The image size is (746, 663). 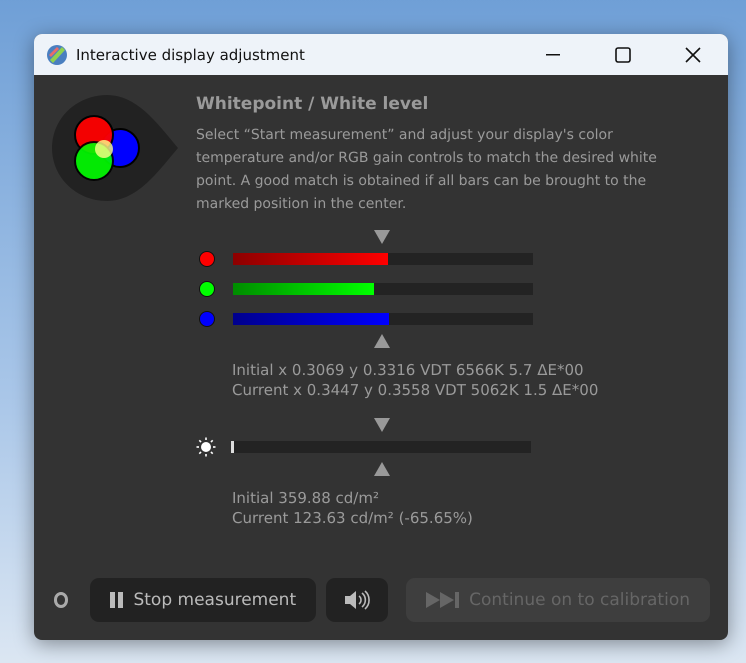 I want to click on stop-measurement-button: Stop measurement, so click(x=203, y=600).